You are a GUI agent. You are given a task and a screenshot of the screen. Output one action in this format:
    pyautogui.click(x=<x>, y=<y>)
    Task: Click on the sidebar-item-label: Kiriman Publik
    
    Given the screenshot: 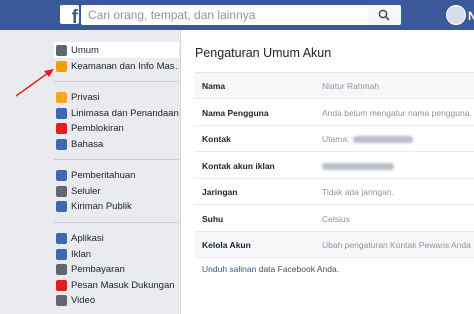 What is the action you would take?
    pyautogui.click(x=101, y=207)
    